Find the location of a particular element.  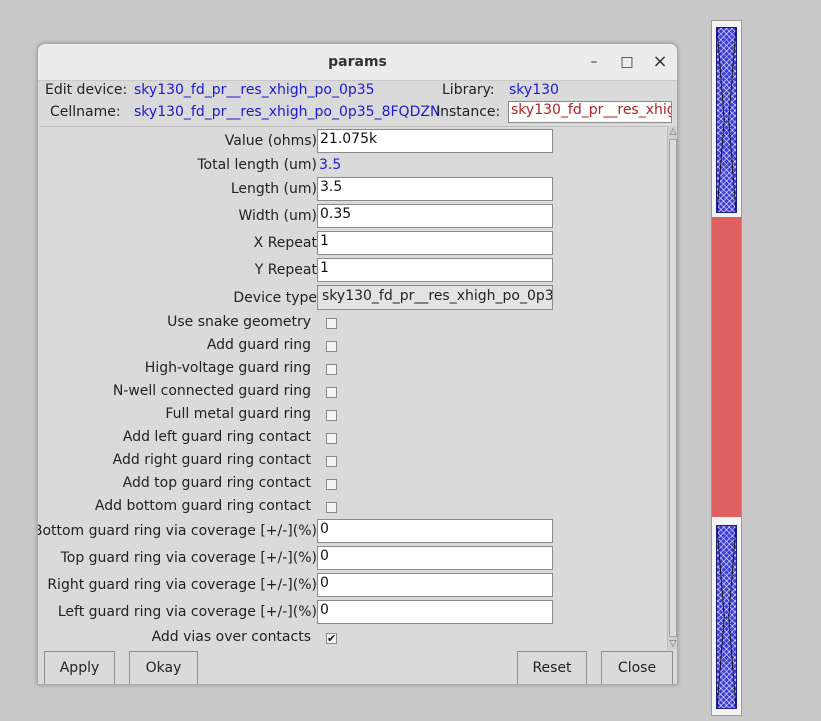

apply-button: Apply is located at coordinates (79, 667).